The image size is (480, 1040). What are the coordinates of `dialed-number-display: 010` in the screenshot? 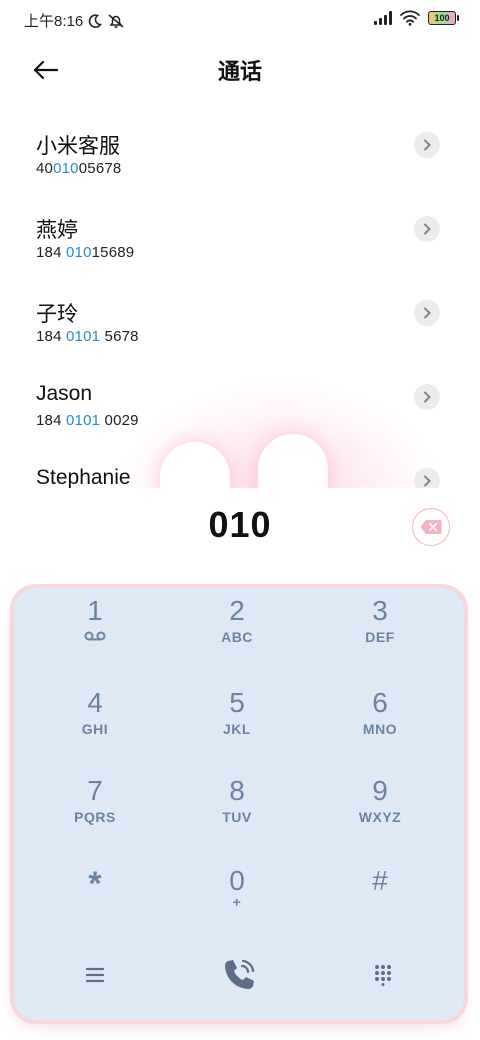 It's located at (240, 524).